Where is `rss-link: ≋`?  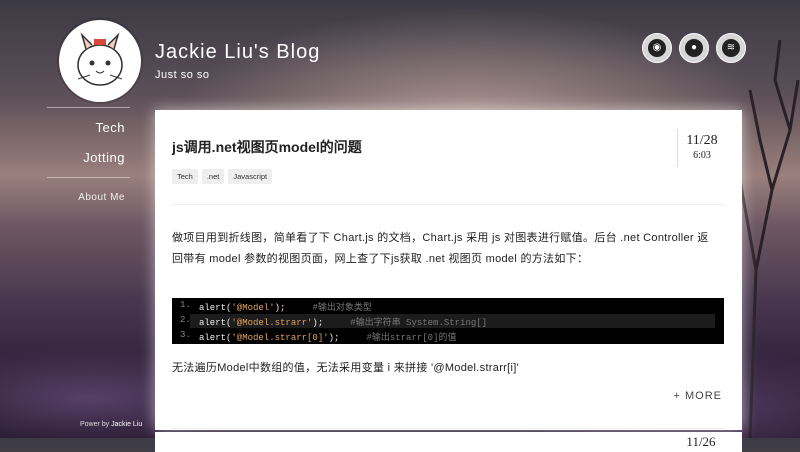
rss-link: ≋ is located at coordinates (731, 48).